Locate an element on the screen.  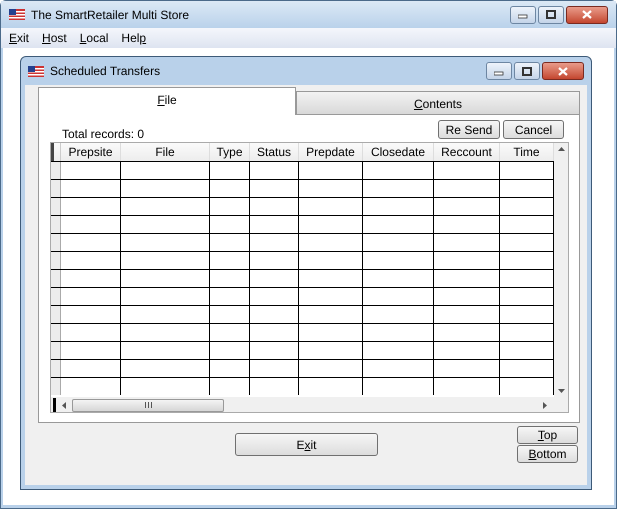
action-button: Cancel is located at coordinates (533, 129).